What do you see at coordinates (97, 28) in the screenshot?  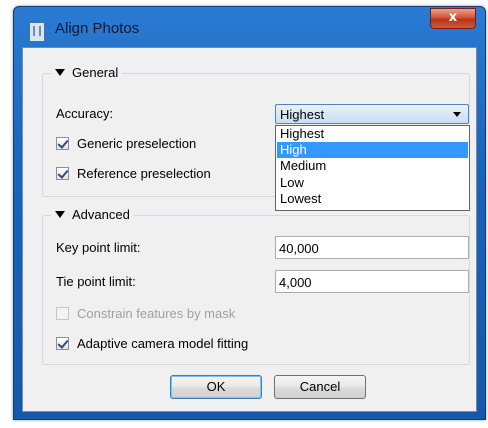 I see `window-title: Align Photos` at bounding box center [97, 28].